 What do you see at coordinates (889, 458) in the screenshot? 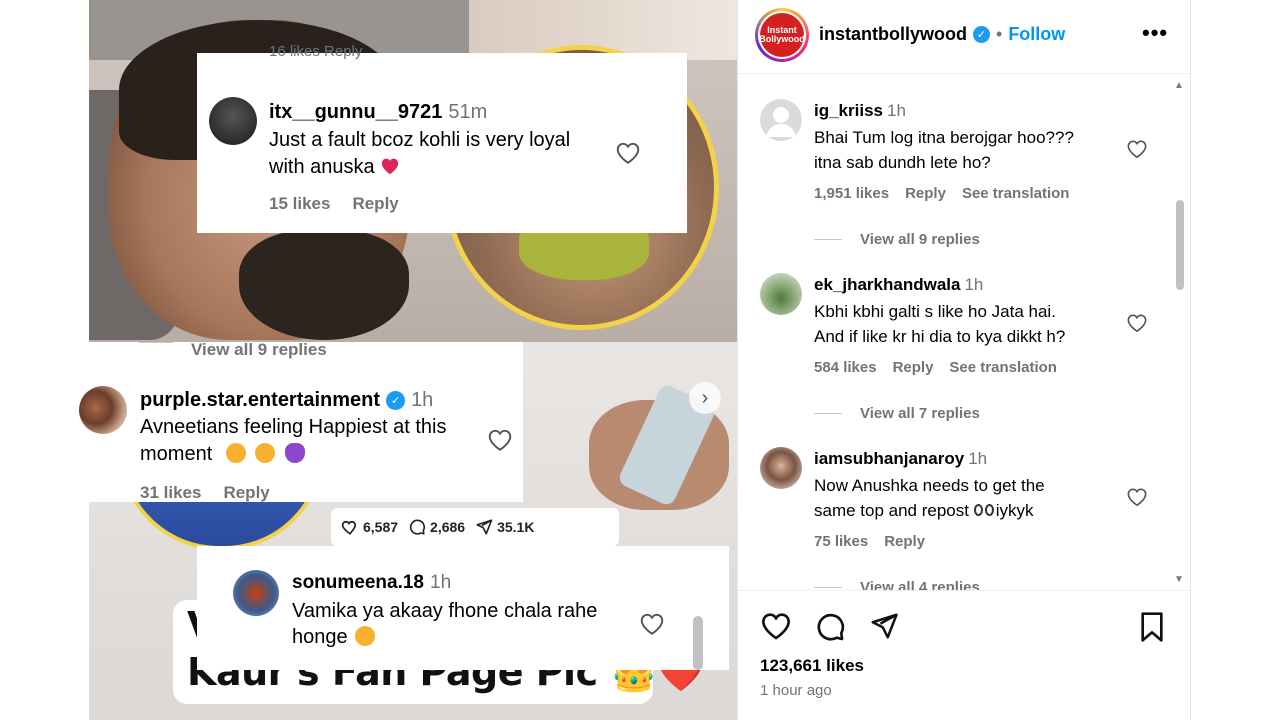
I see `username: iamsubhanjanaroy` at bounding box center [889, 458].